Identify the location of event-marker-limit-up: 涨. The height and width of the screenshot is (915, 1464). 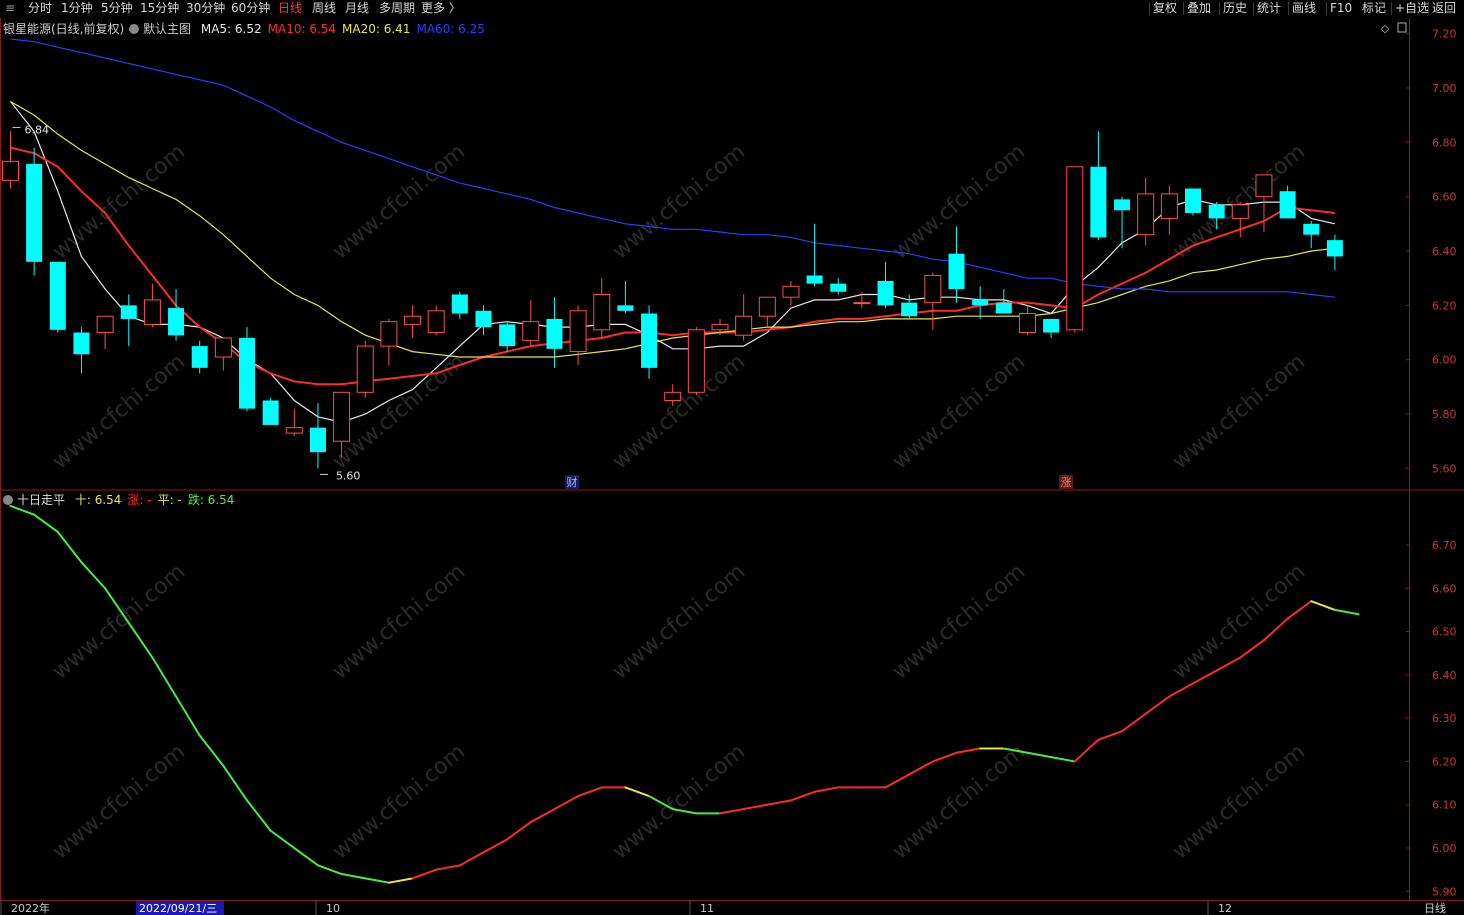
(1066, 482).